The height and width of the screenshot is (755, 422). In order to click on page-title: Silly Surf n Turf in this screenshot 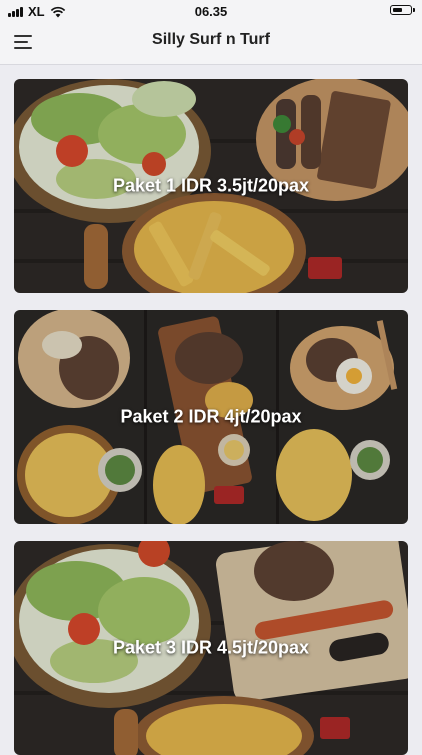, I will do `click(211, 39)`.